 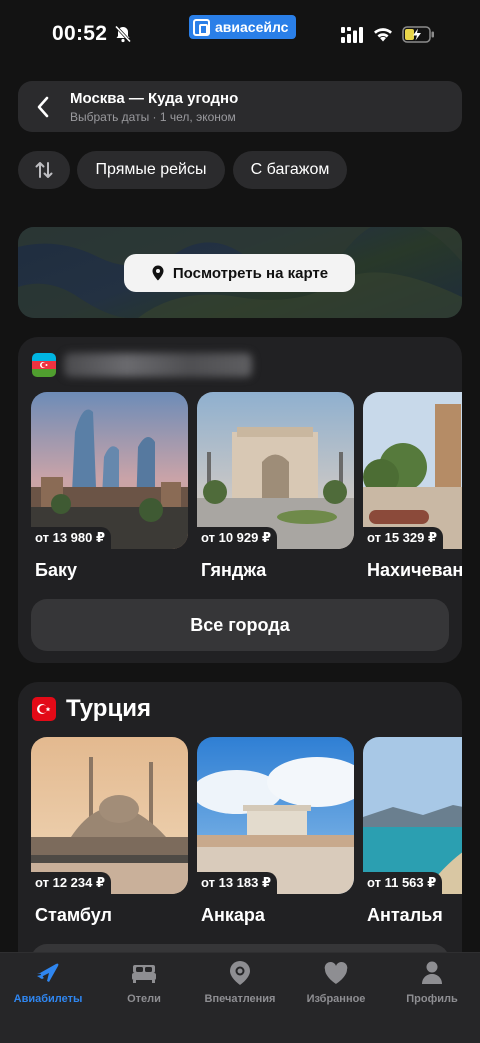 What do you see at coordinates (383, 35) in the screenshot?
I see `wifi-icon` at bounding box center [383, 35].